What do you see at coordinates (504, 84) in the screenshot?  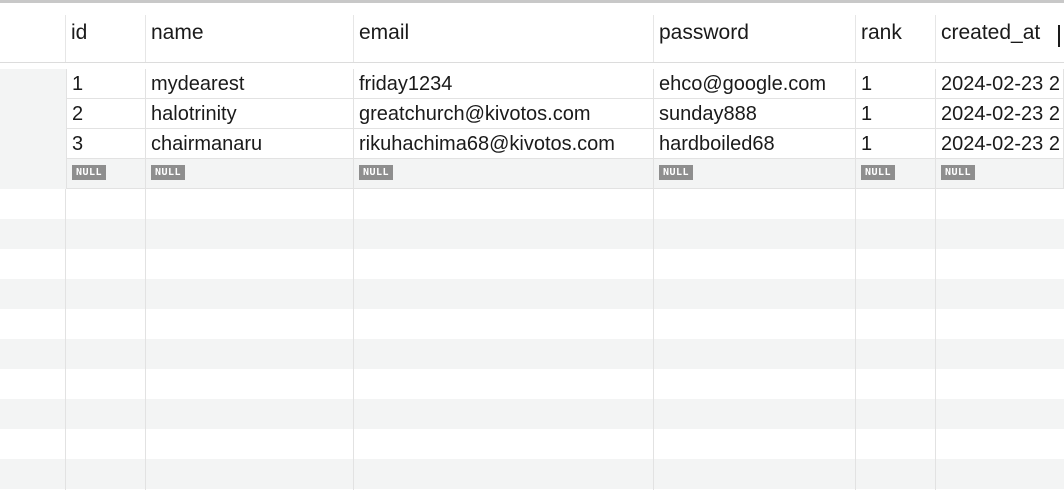 I see `cell-email: friday1234` at bounding box center [504, 84].